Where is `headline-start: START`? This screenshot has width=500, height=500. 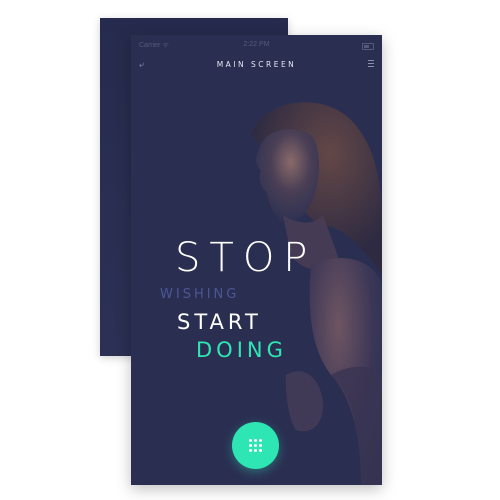 headline-start: START is located at coordinates (219, 322).